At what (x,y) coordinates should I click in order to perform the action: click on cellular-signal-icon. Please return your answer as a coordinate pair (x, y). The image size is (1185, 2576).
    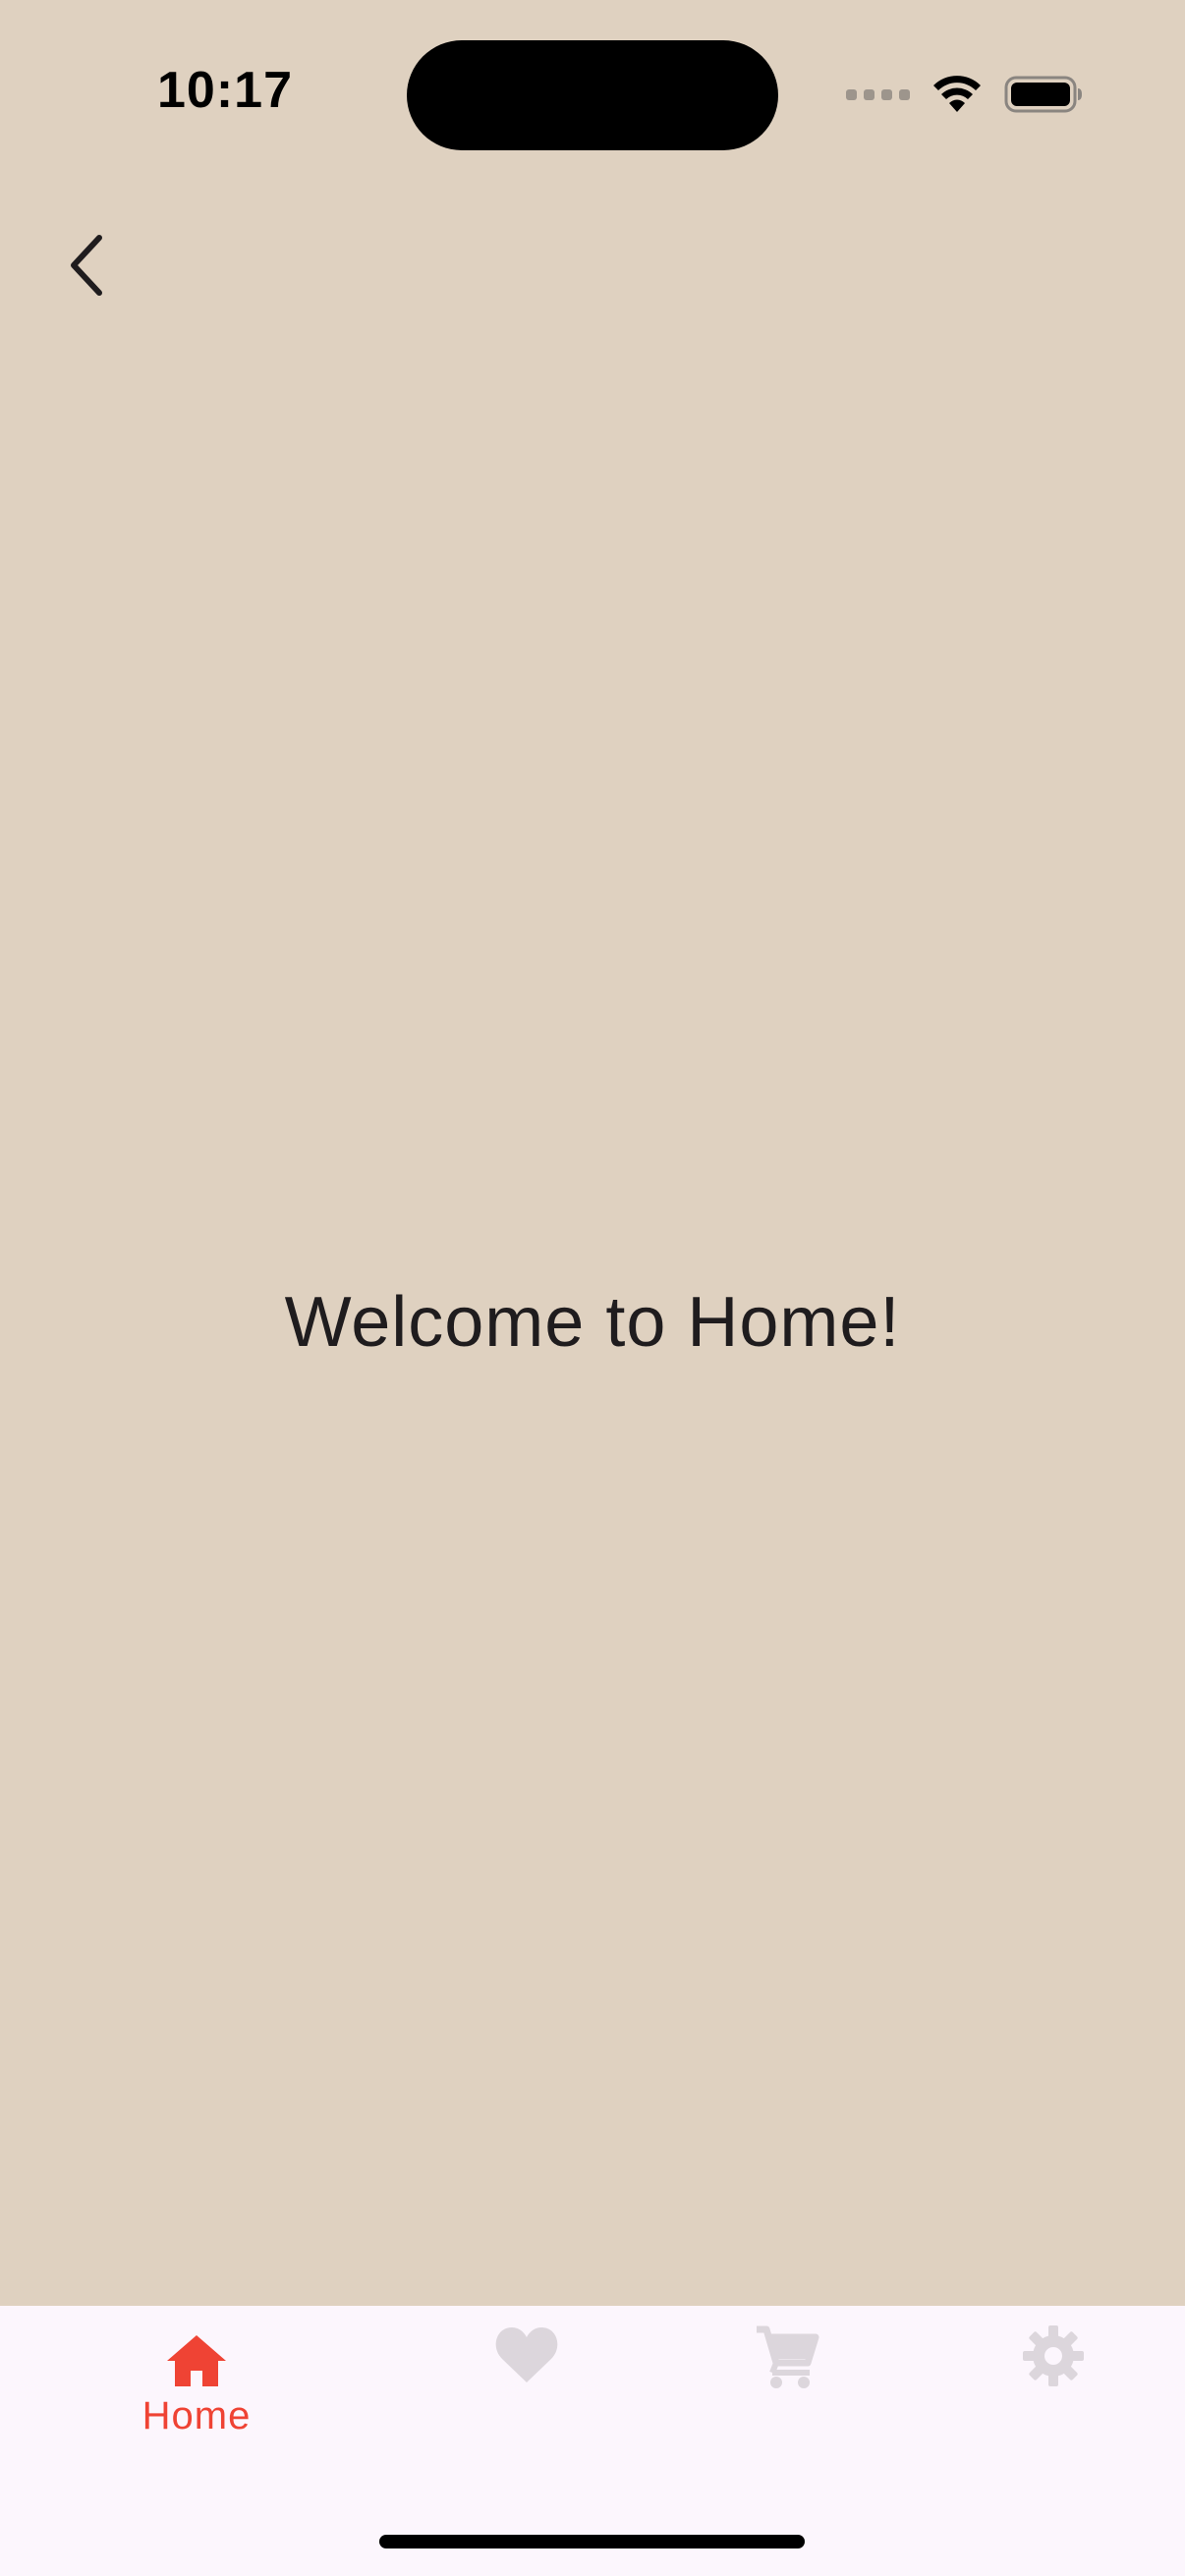
    Looking at the image, I should click on (878, 94).